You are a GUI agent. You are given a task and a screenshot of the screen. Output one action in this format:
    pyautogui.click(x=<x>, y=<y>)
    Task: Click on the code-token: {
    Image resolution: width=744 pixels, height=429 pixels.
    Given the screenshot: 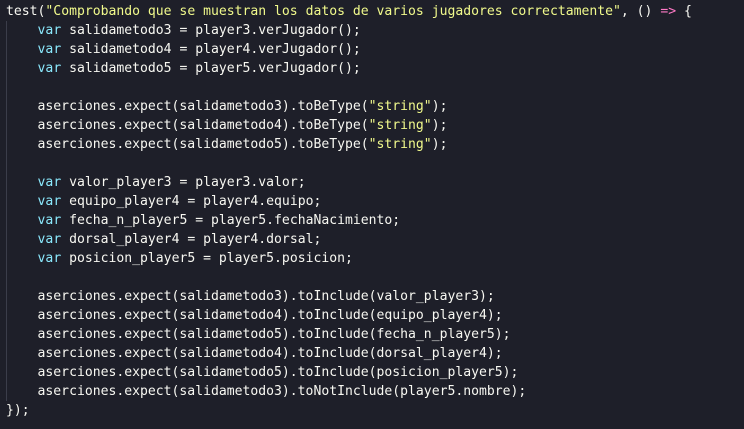 What is the action you would take?
    pyautogui.click(x=684, y=11)
    